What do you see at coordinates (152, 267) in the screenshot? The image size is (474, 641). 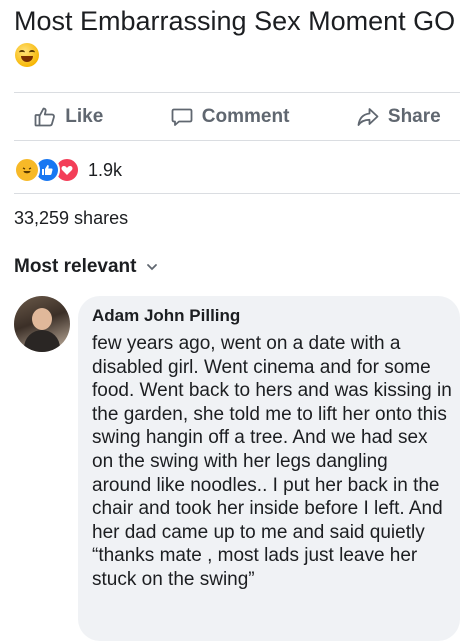 I see `chevron-down-icon` at bounding box center [152, 267].